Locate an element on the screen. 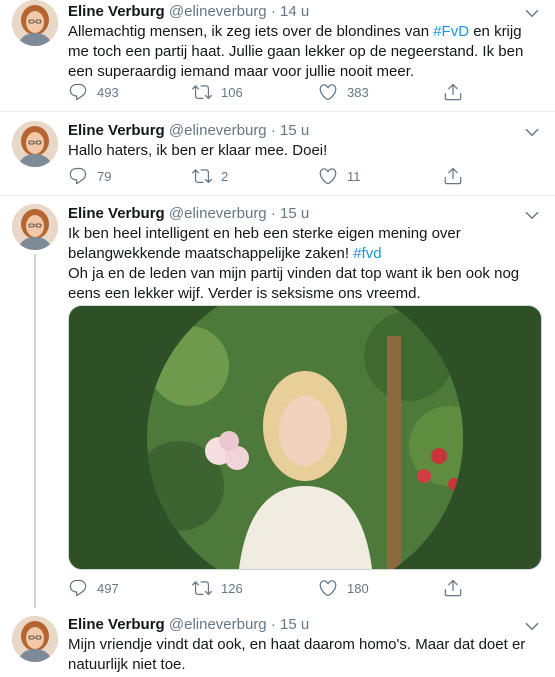  retweet-button: 126 is located at coordinates (217, 588).